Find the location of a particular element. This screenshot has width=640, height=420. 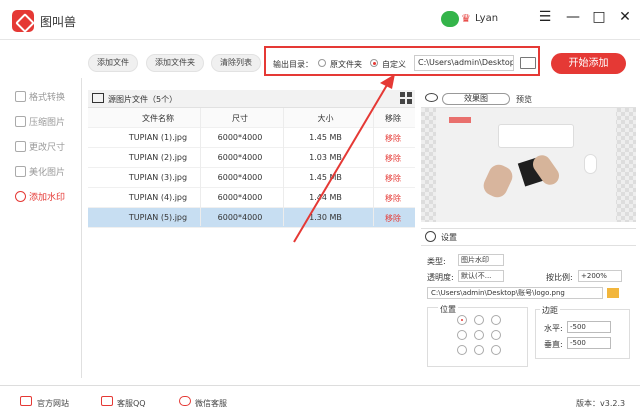

horizontal-spinbox: -500 is located at coordinates (589, 327).